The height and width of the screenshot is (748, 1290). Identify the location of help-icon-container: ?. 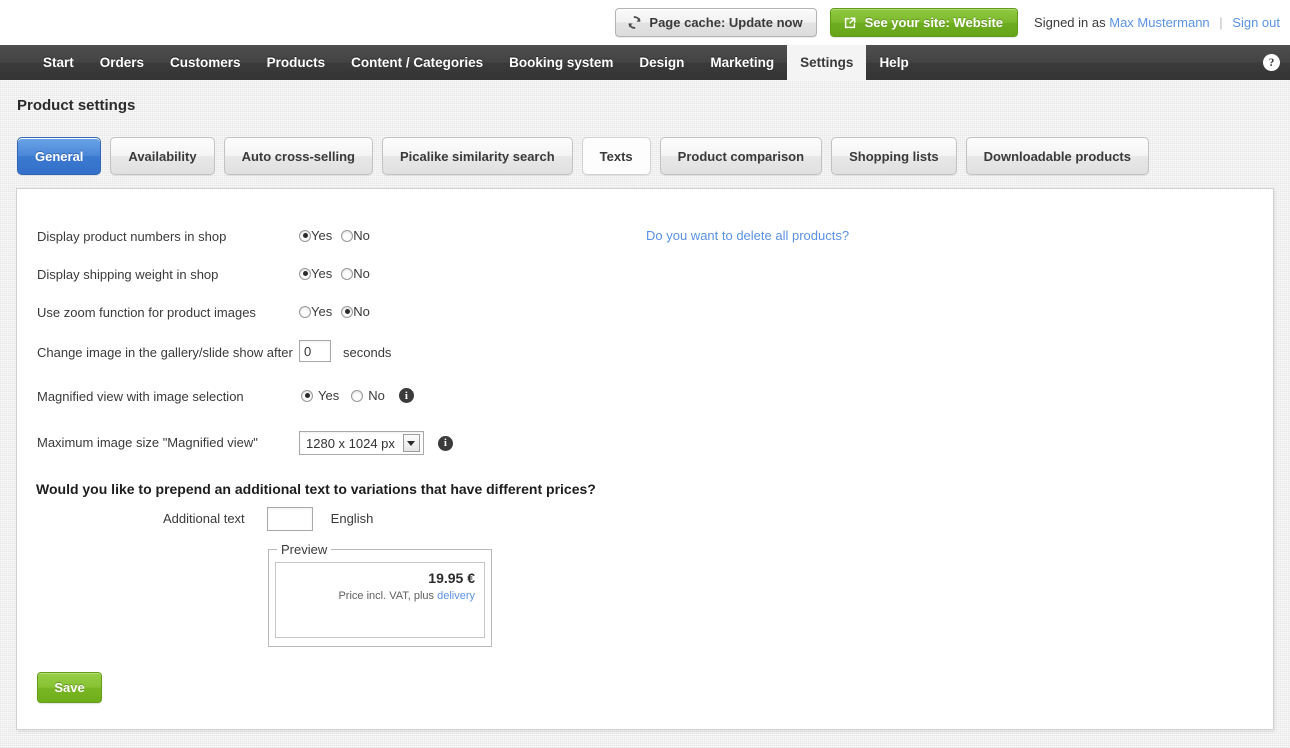
(1276, 62).